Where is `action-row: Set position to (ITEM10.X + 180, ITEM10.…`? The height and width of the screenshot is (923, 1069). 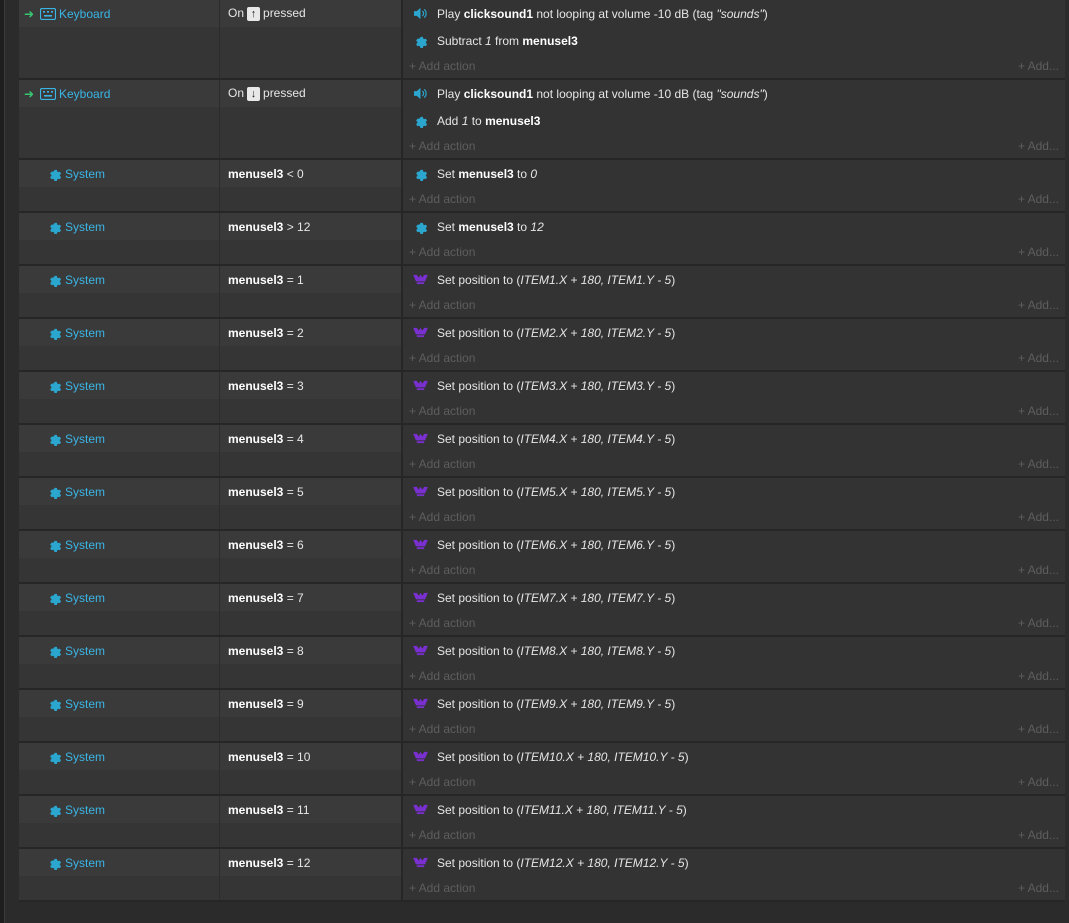 action-row: Set position to (ITEM10.X + 180, ITEM10.… is located at coordinates (734, 756).